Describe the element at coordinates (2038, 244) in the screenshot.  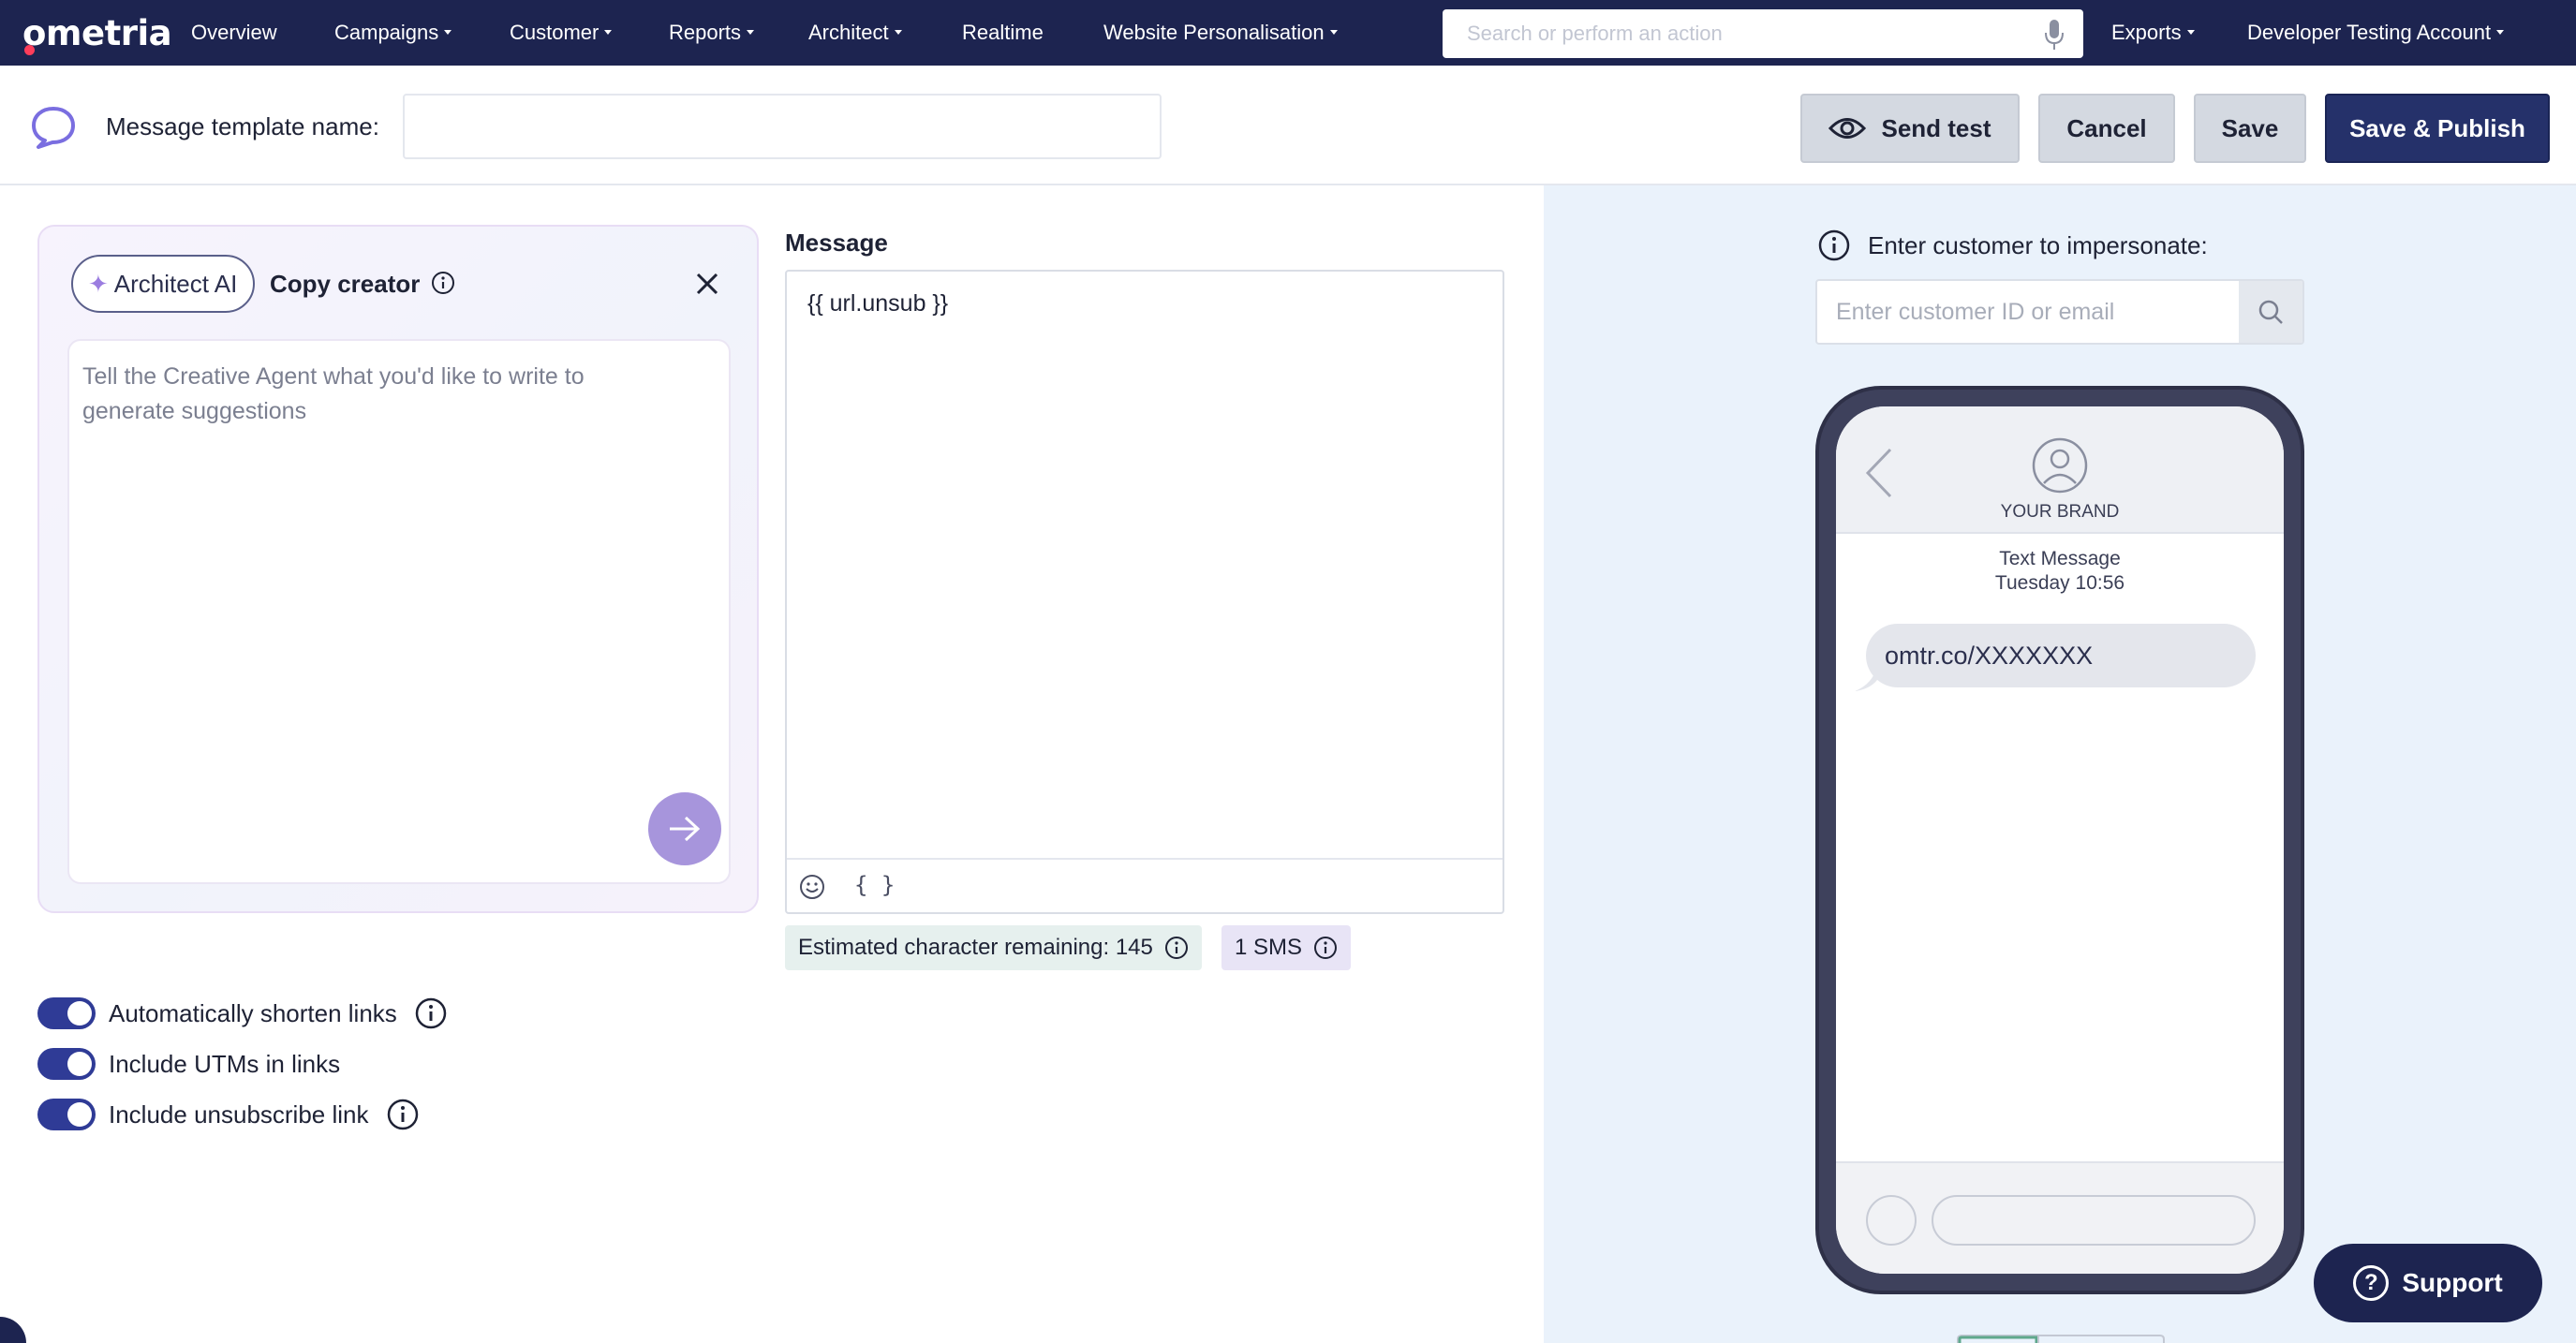
I see `impersonate-label-text: Enter customer to impersonate:` at that location.